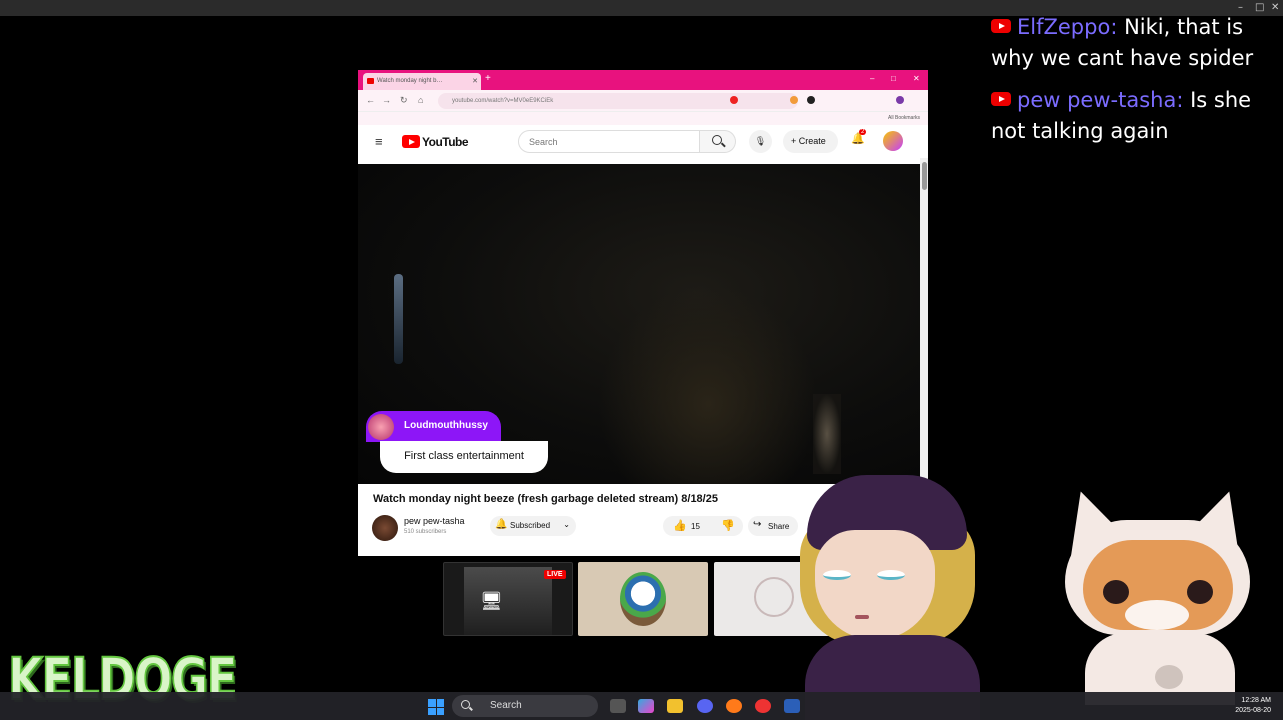  I want to click on superchat-message: First class entertainment, so click(464, 457).